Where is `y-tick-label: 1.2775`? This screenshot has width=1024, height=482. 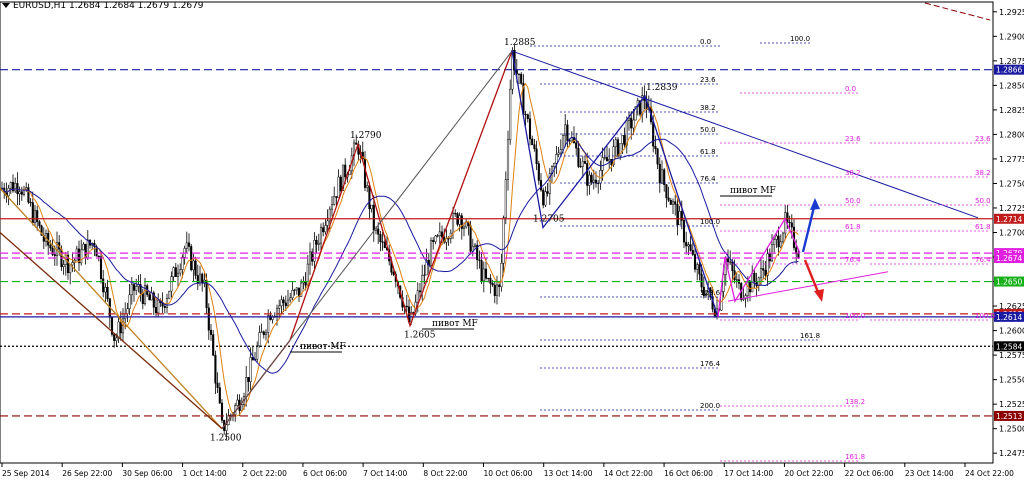 y-tick-label: 1.2775 is located at coordinates (1011, 159).